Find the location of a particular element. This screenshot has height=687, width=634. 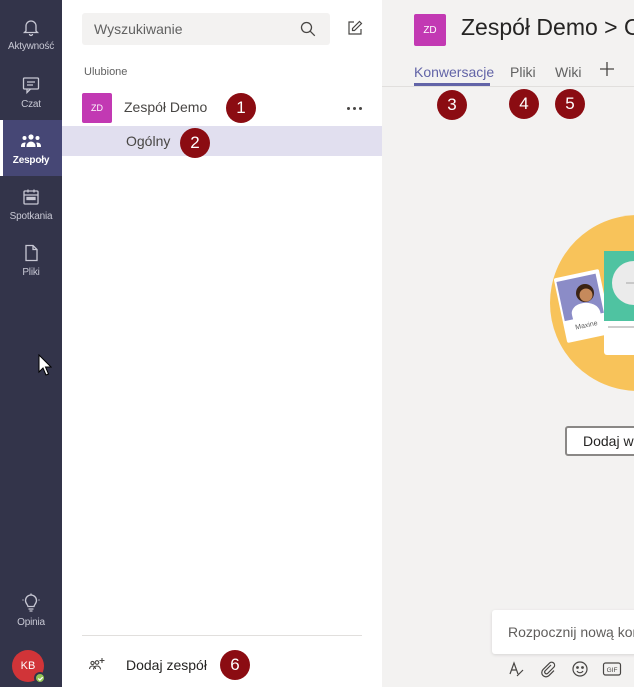

rail-item-label: Opinia is located at coordinates (31, 622).